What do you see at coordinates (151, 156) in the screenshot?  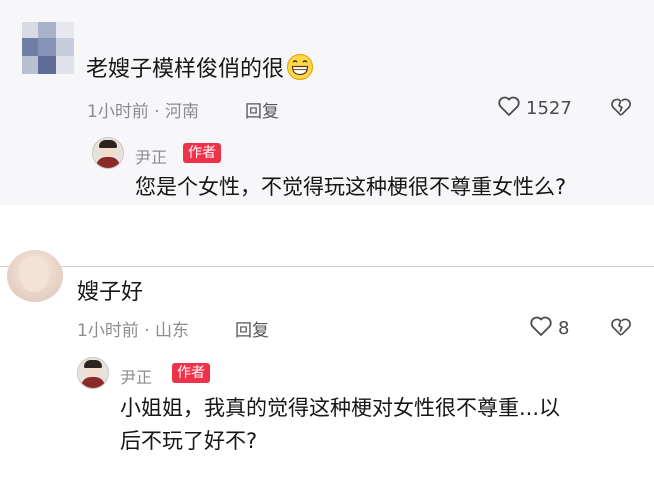 I see `author-name: 尹正` at bounding box center [151, 156].